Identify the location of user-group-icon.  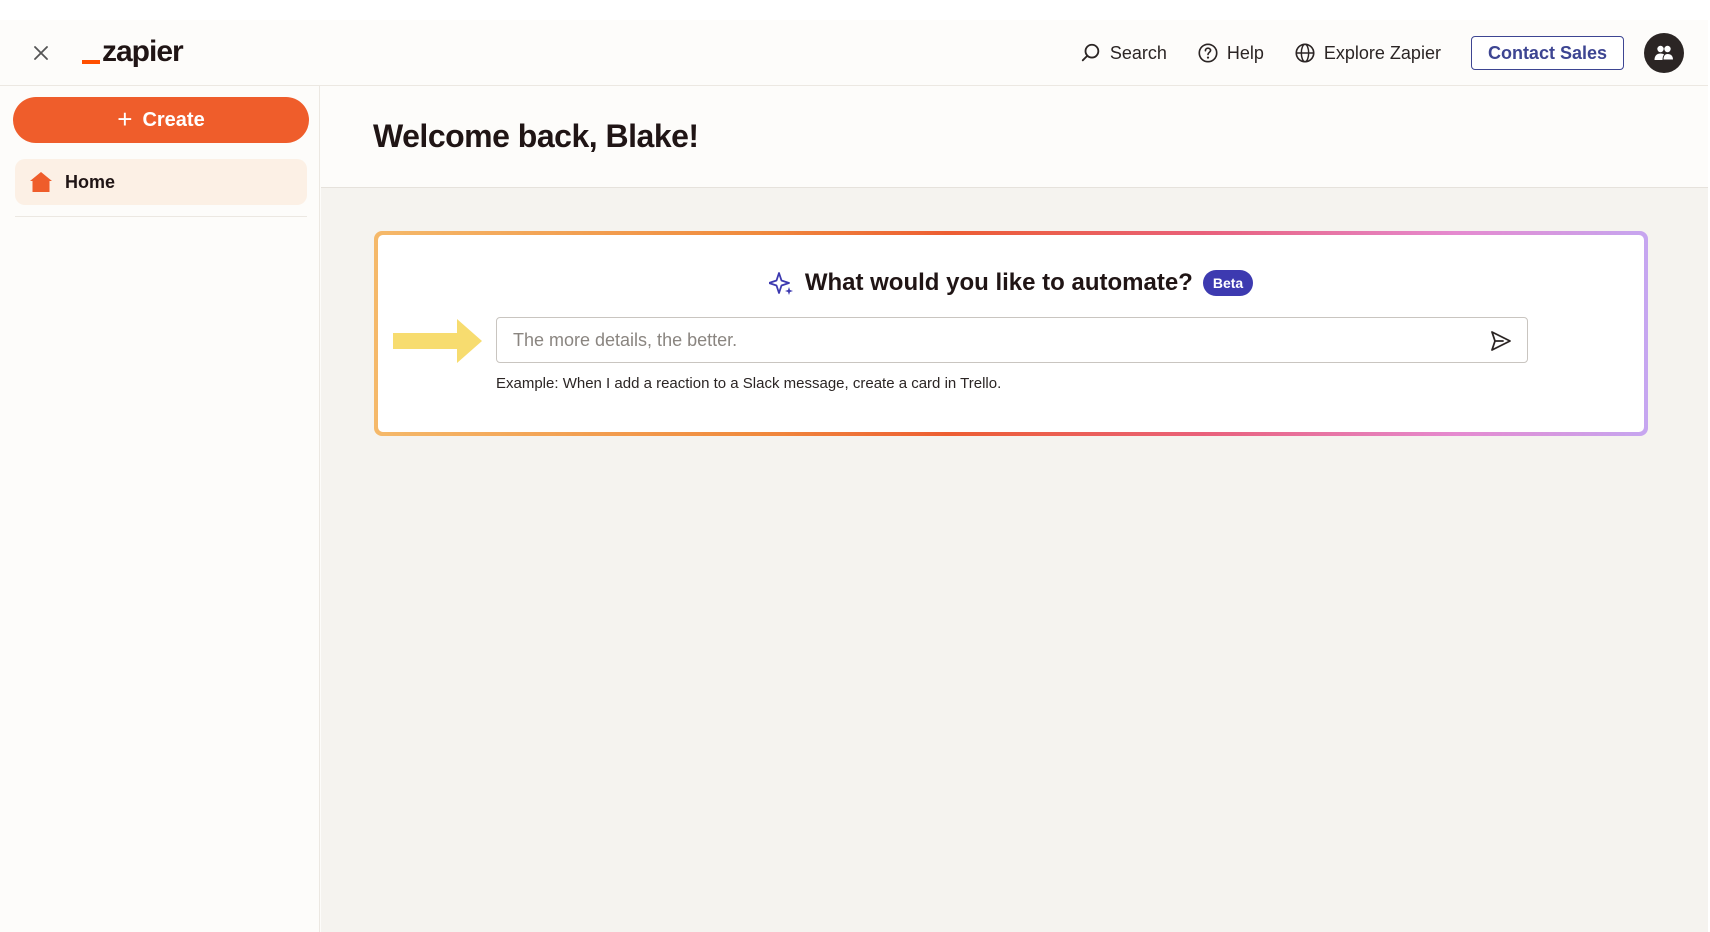
(1664, 53).